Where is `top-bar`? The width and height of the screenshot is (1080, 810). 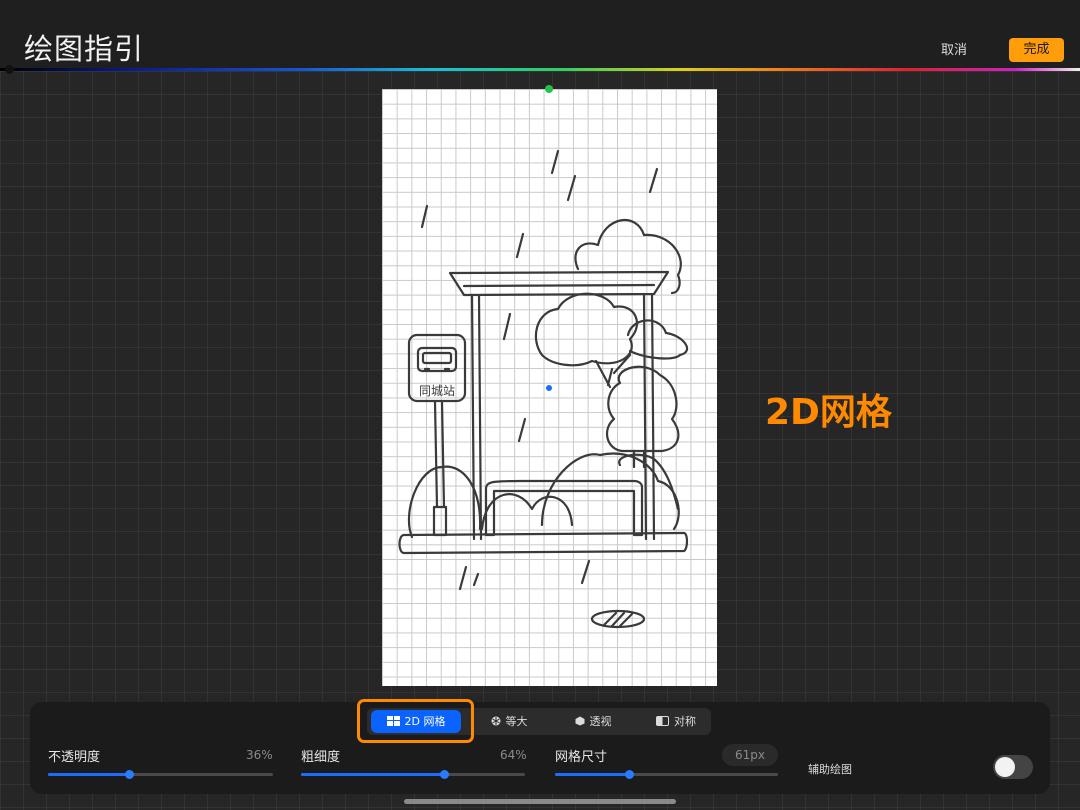 top-bar is located at coordinates (540, 34).